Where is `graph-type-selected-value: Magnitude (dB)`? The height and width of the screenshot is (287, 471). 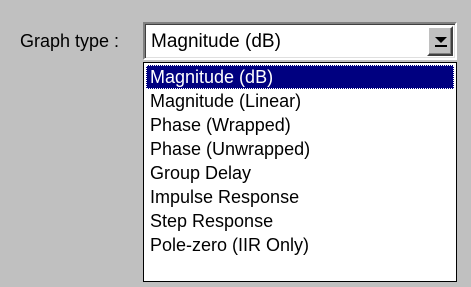 graph-type-selected-value: Magnitude (dB) is located at coordinates (216, 41).